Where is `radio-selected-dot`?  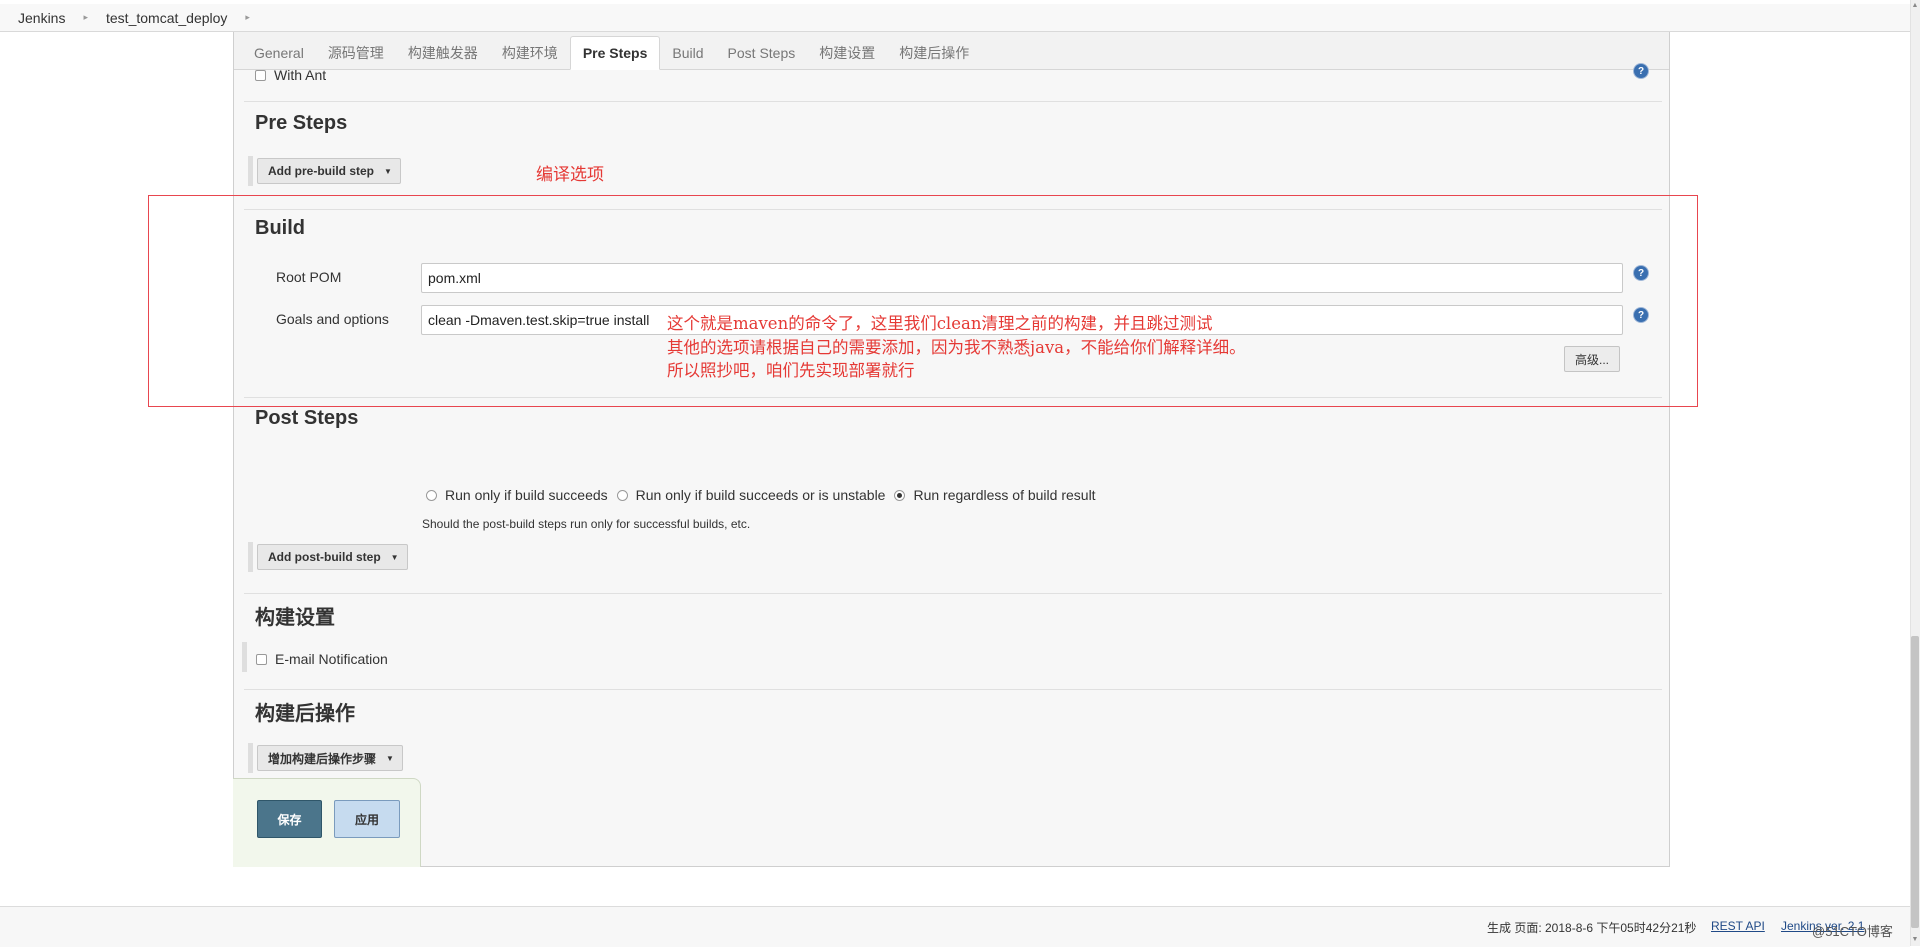
radio-selected-dot is located at coordinates (900, 495).